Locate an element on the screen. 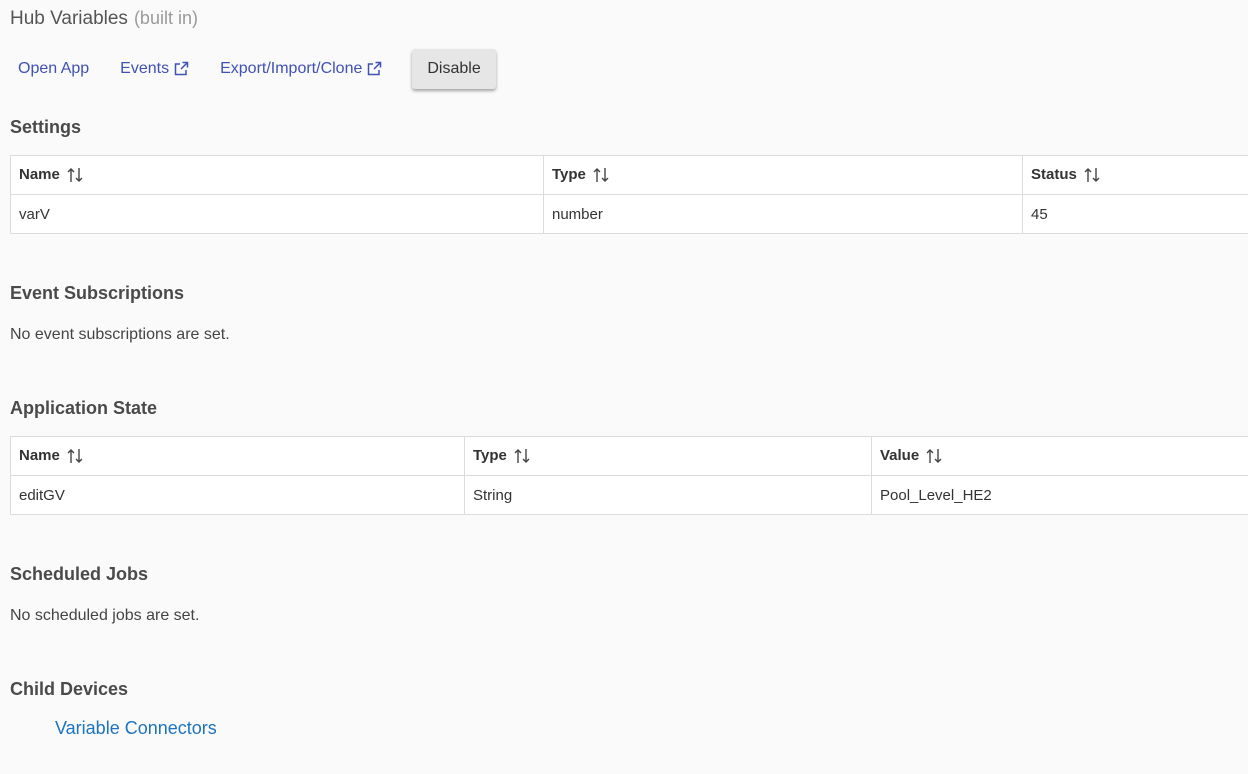 Image resolution: width=1248 pixels, height=774 pixels. table-header-row: Name Type Value is located at coordinates (629, 456).